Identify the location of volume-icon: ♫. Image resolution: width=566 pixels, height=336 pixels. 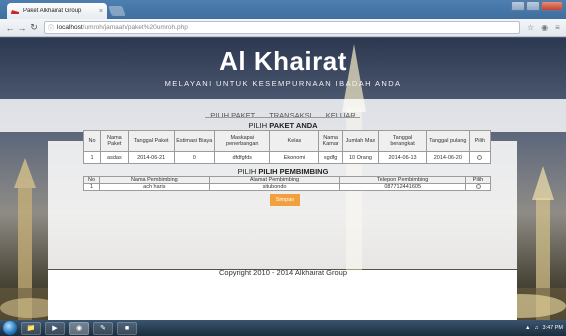
(536, 328).